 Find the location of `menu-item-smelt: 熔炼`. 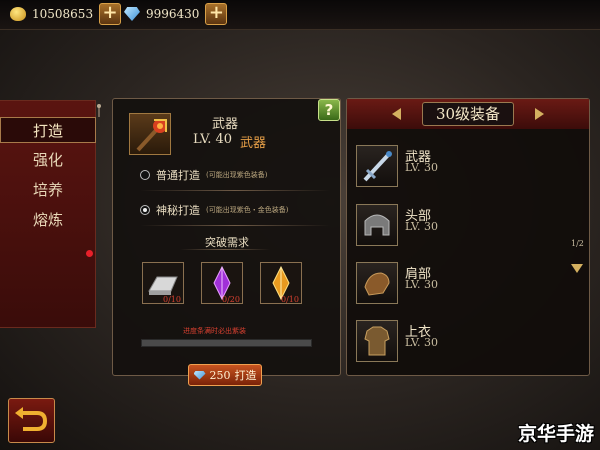

menu-item-smelt: 熔炼 is located at coordinates (48, 220).